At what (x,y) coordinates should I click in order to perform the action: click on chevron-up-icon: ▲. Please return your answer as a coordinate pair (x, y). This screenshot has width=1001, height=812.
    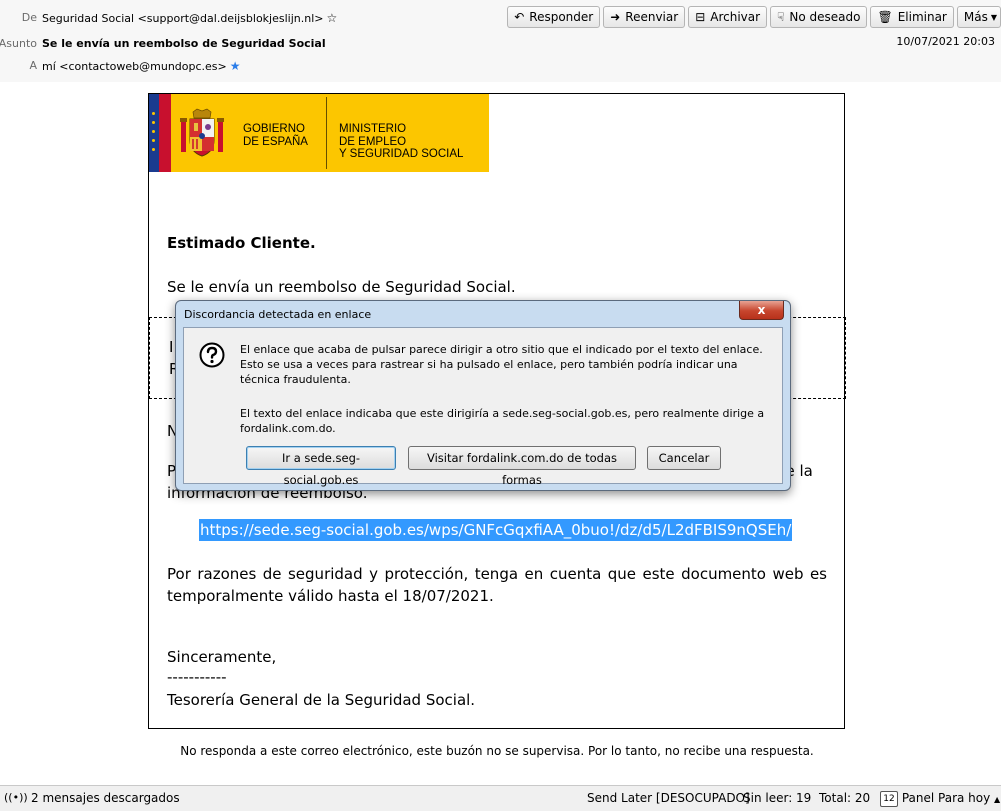
    Looking at the image, I should click on (997, 799).